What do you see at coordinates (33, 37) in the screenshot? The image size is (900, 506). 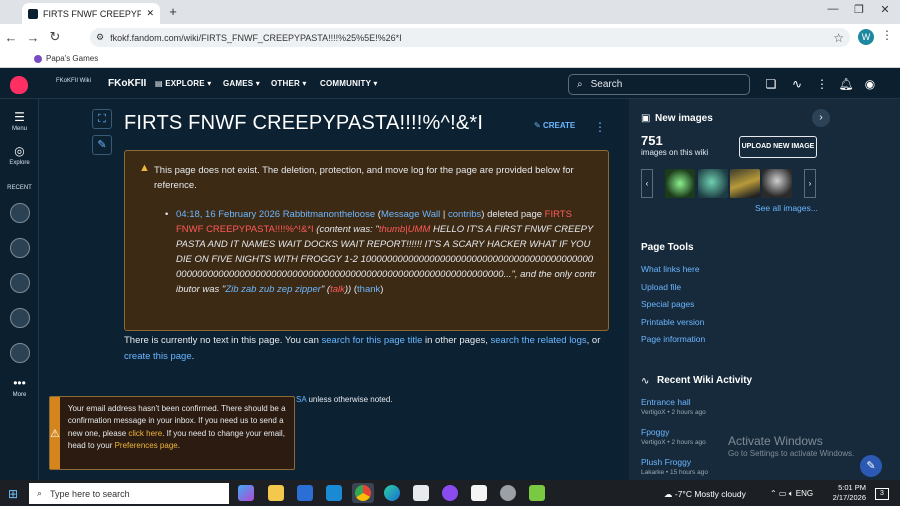 I see `forward-icon: →` at bounding box center [33, 37].